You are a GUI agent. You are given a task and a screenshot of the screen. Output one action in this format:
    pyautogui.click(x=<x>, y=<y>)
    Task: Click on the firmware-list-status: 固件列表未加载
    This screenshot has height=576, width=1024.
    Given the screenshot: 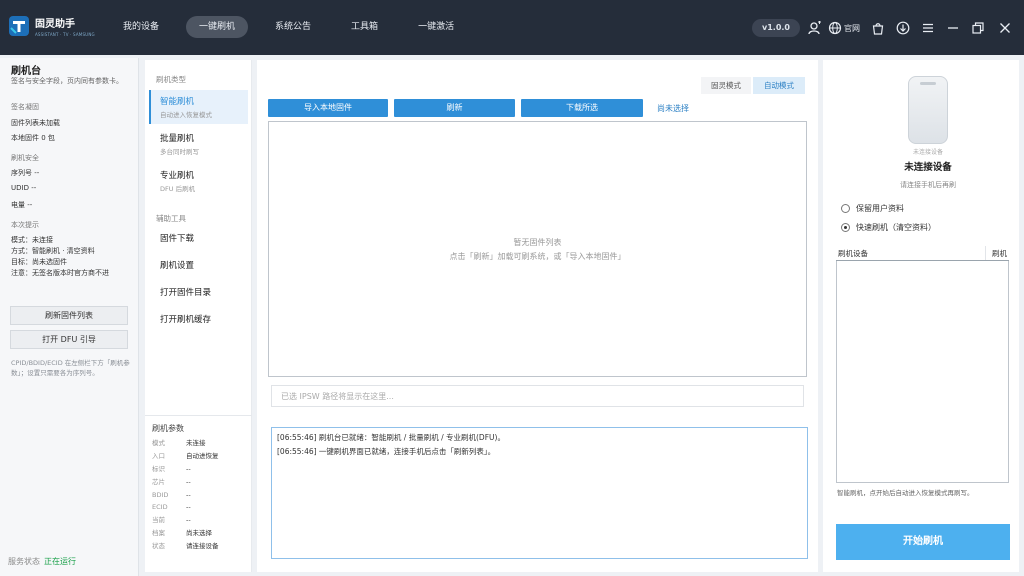 What is the action you would take?
    pyautogui.click(x=35, y=123)
    